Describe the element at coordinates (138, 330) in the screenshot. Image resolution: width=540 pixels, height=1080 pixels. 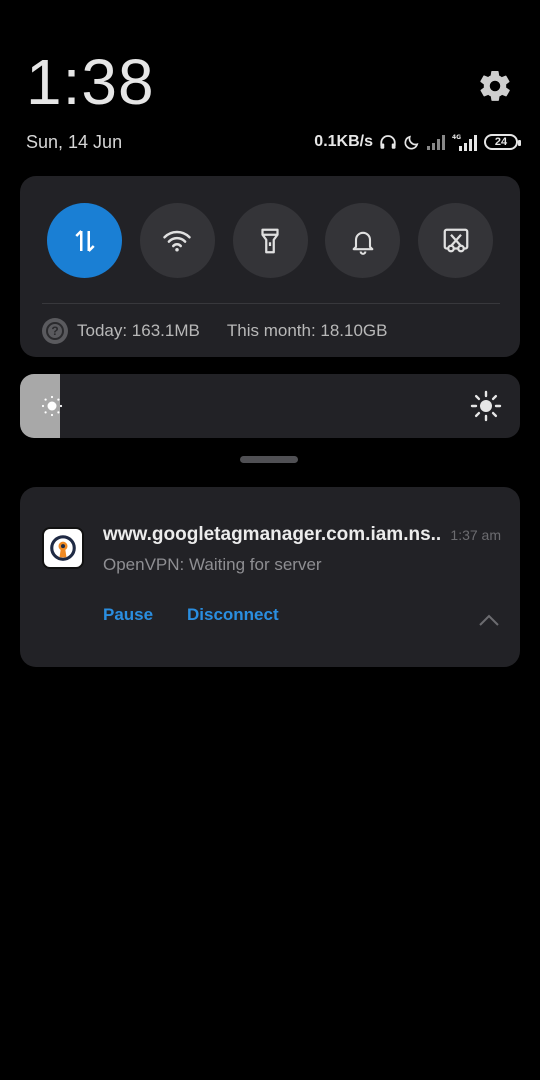
I see `data-usage-today: Today: 163.1MB` at that location.